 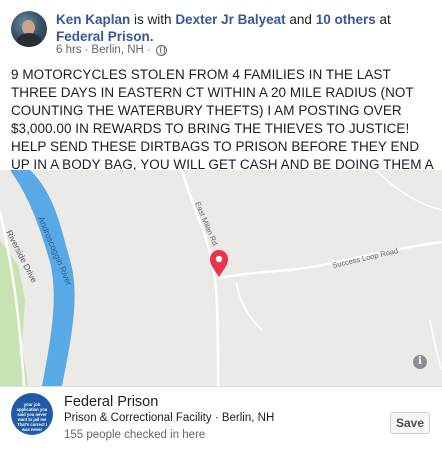 What do you see at coordinates (219, 263) in the screenshot?
I see `map-pin-icon` at bounding box center [219, 263].